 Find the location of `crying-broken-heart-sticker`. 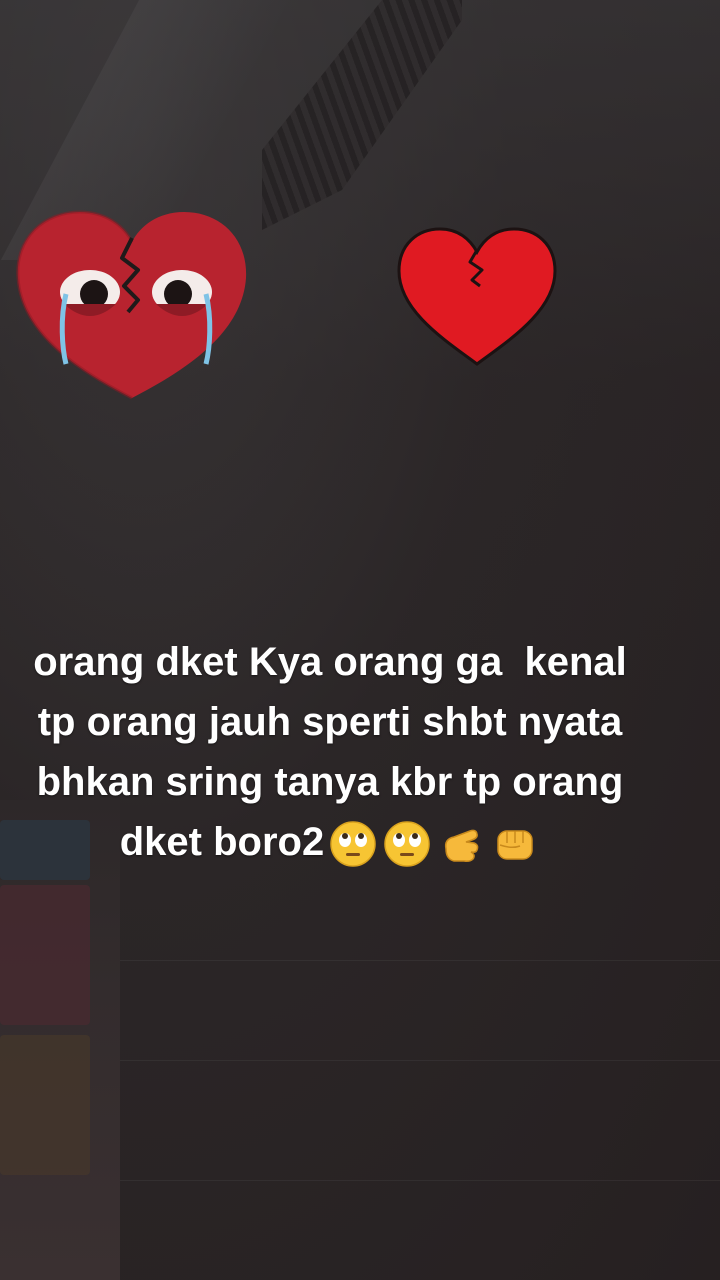

crying-broken-heart-sticker is located at coordinates (131, 305).